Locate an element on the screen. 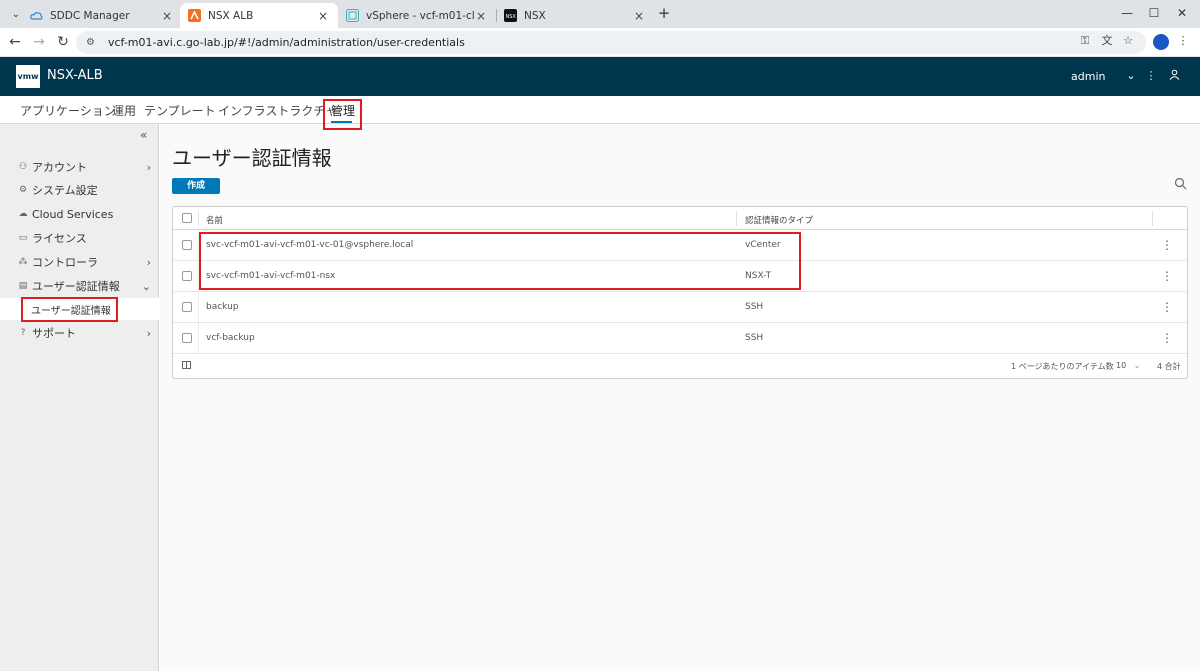 The image size is (1200, 671). more-options-icon: ⋮ is located at coordinates (1151, 76).